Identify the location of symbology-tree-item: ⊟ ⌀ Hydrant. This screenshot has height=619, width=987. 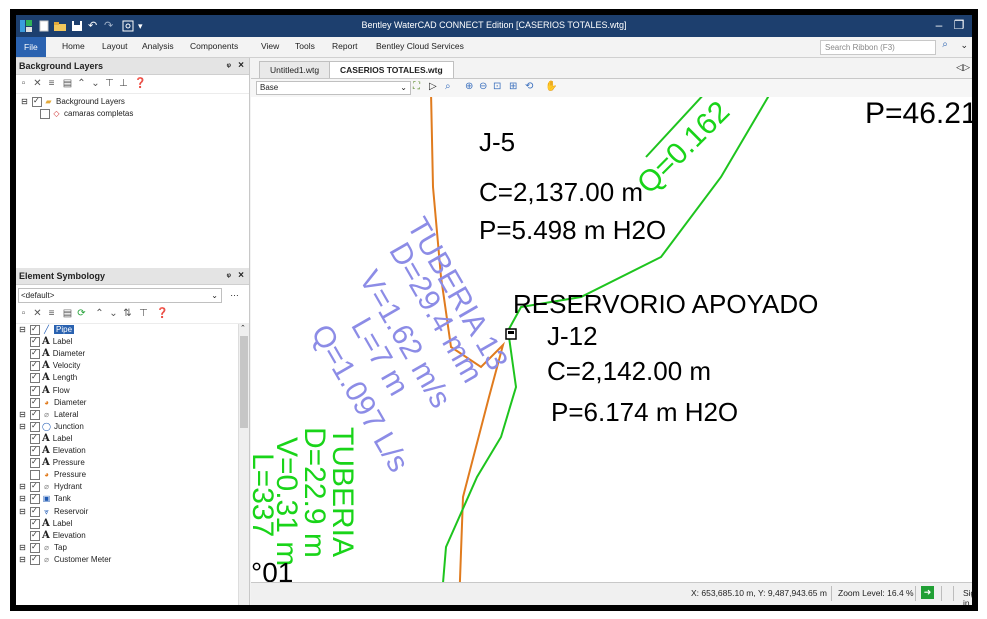
(50, 486).